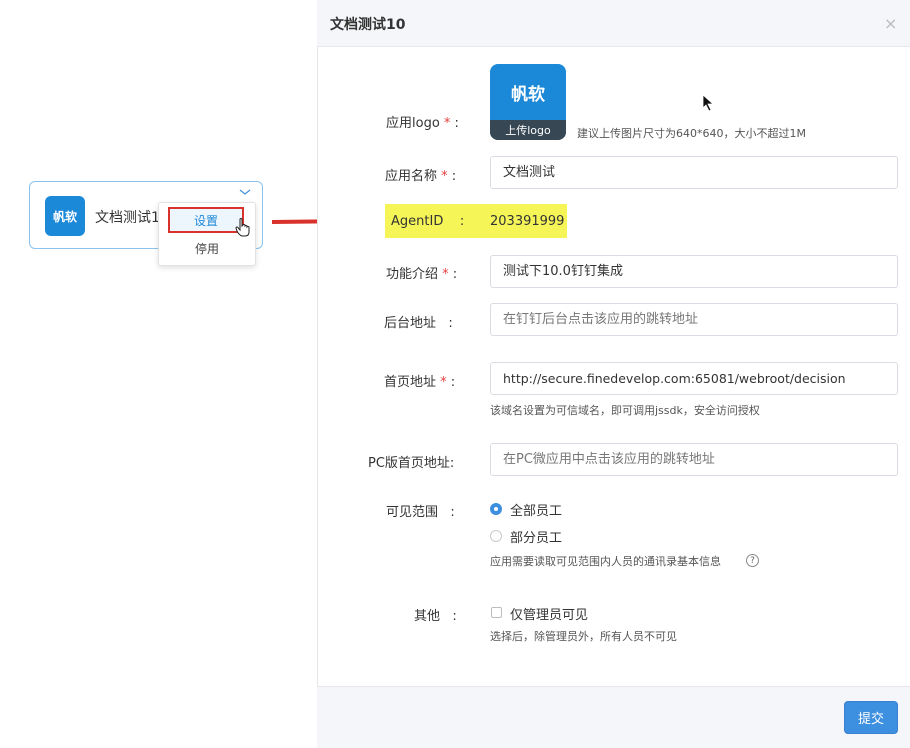  I want to click on radio-all-staff, so click(496, 509).